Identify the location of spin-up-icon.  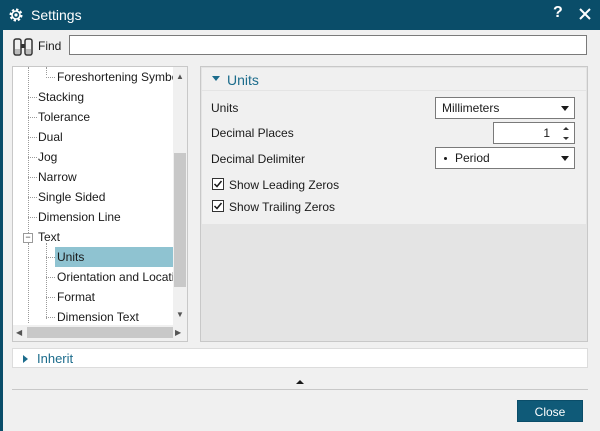
(566, 128).